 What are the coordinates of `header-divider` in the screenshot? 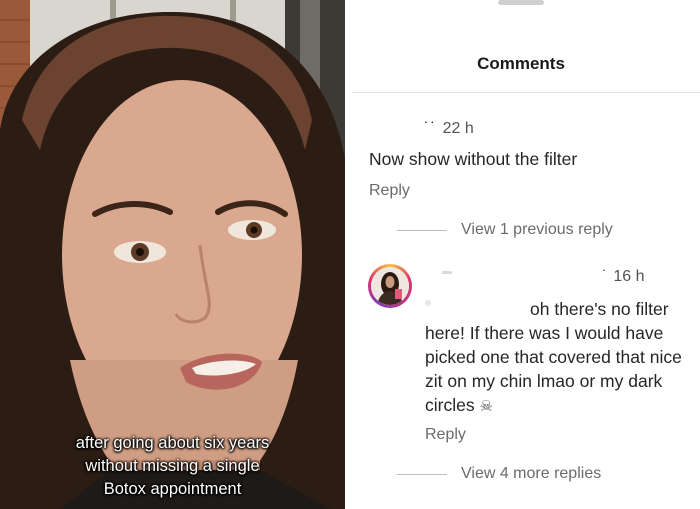 It's located at (526, 92).